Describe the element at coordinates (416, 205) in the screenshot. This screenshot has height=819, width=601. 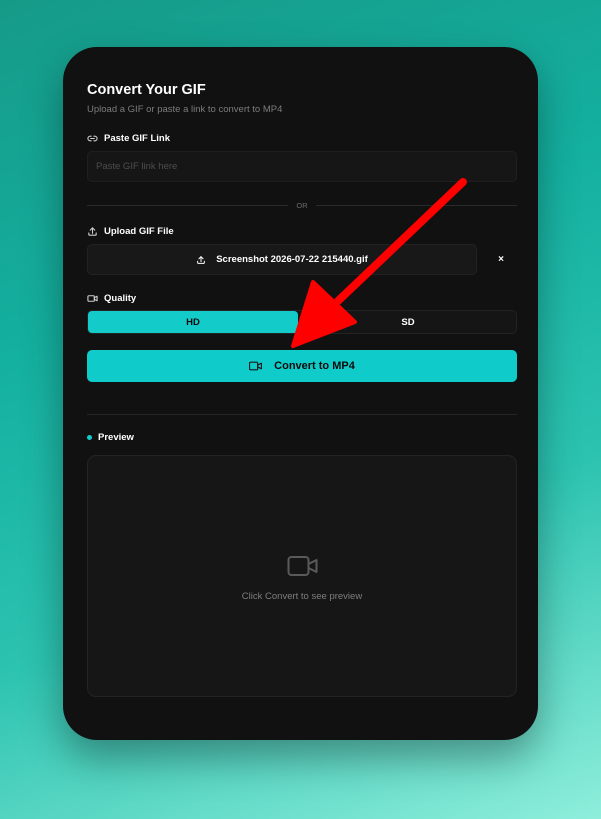
I see `divider-line-right` at that location.